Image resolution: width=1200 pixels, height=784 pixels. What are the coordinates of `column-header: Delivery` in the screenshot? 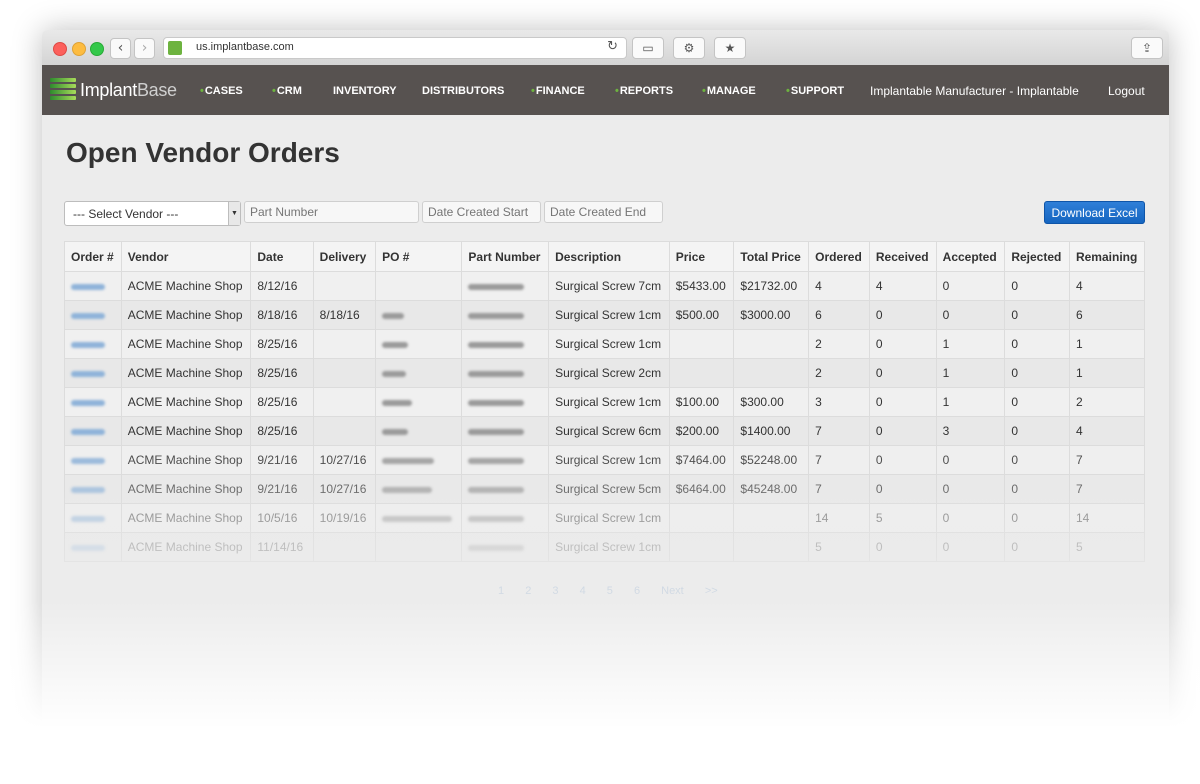 It's located at (344, 256).